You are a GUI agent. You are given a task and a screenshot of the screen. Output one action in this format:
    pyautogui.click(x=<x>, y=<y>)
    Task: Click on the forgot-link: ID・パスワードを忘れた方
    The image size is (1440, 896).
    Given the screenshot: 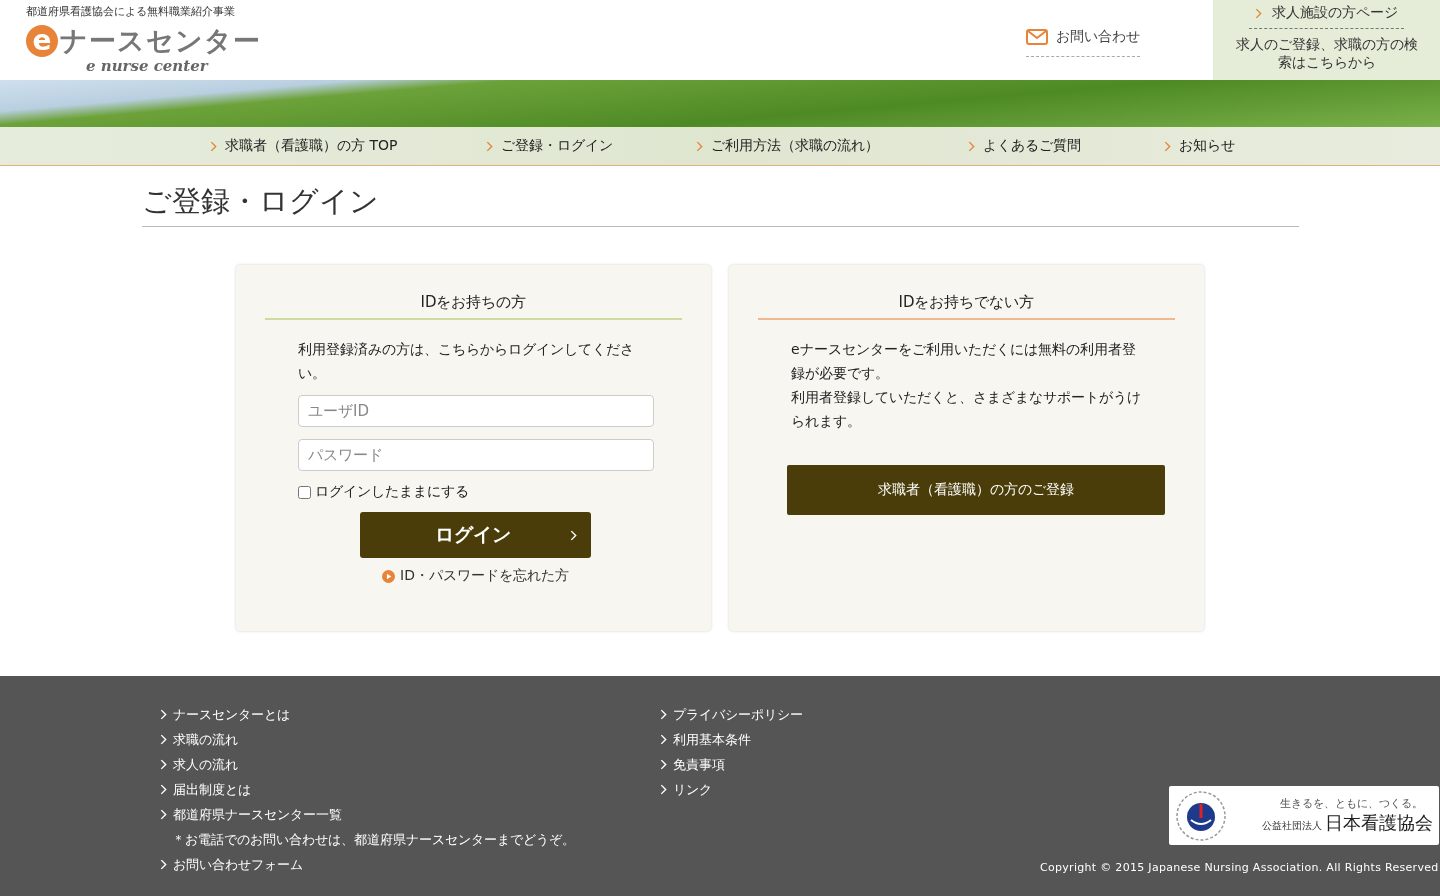 What is the action you would take?
    pyautogui.click(x=475, y=576)
    